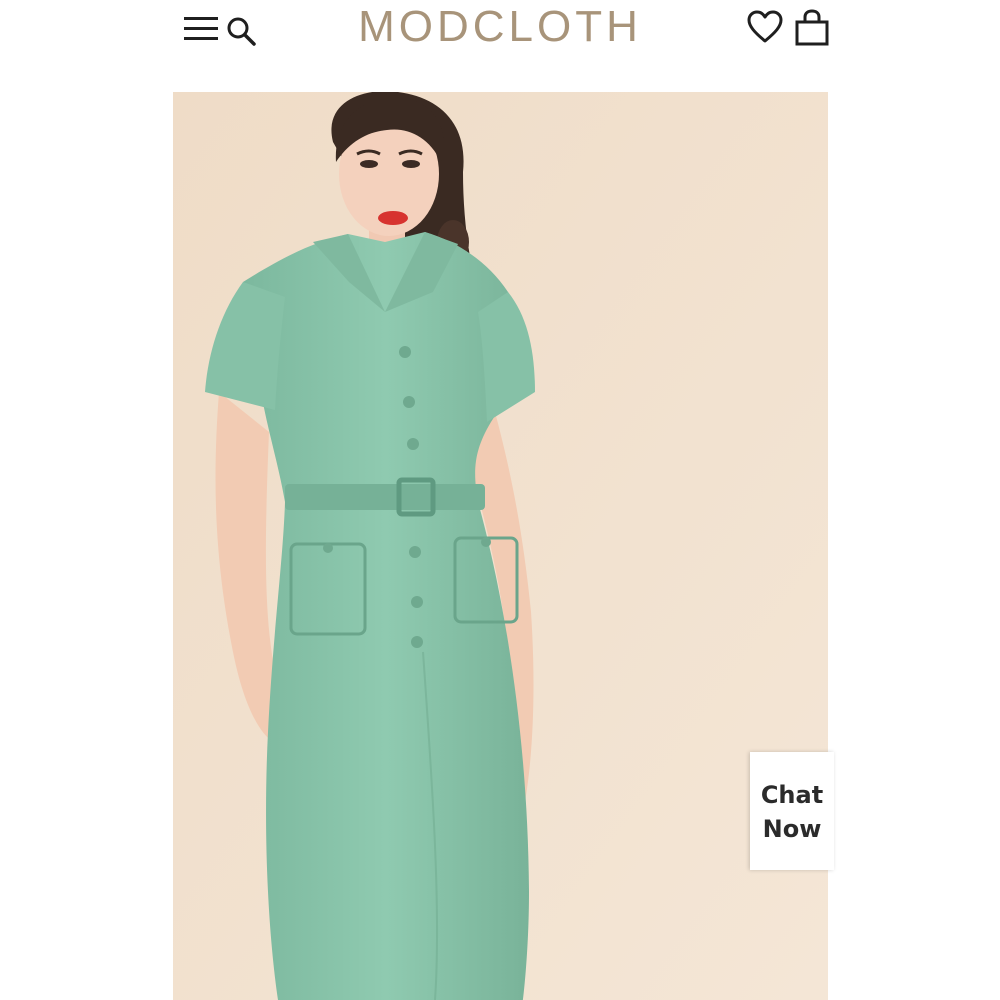  I want to click on hamburger-menu-icon, so click(201, 29).